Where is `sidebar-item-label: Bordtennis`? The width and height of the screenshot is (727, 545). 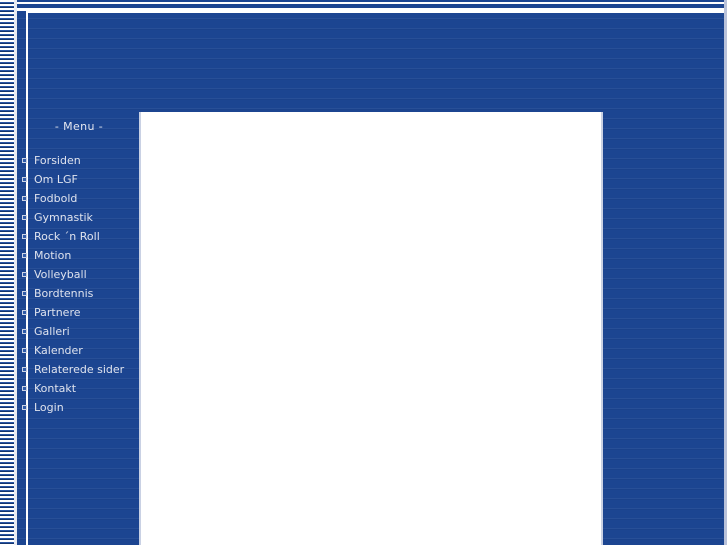 sidebar-item-label: Bordtennis is located at coordinates (64, 293).